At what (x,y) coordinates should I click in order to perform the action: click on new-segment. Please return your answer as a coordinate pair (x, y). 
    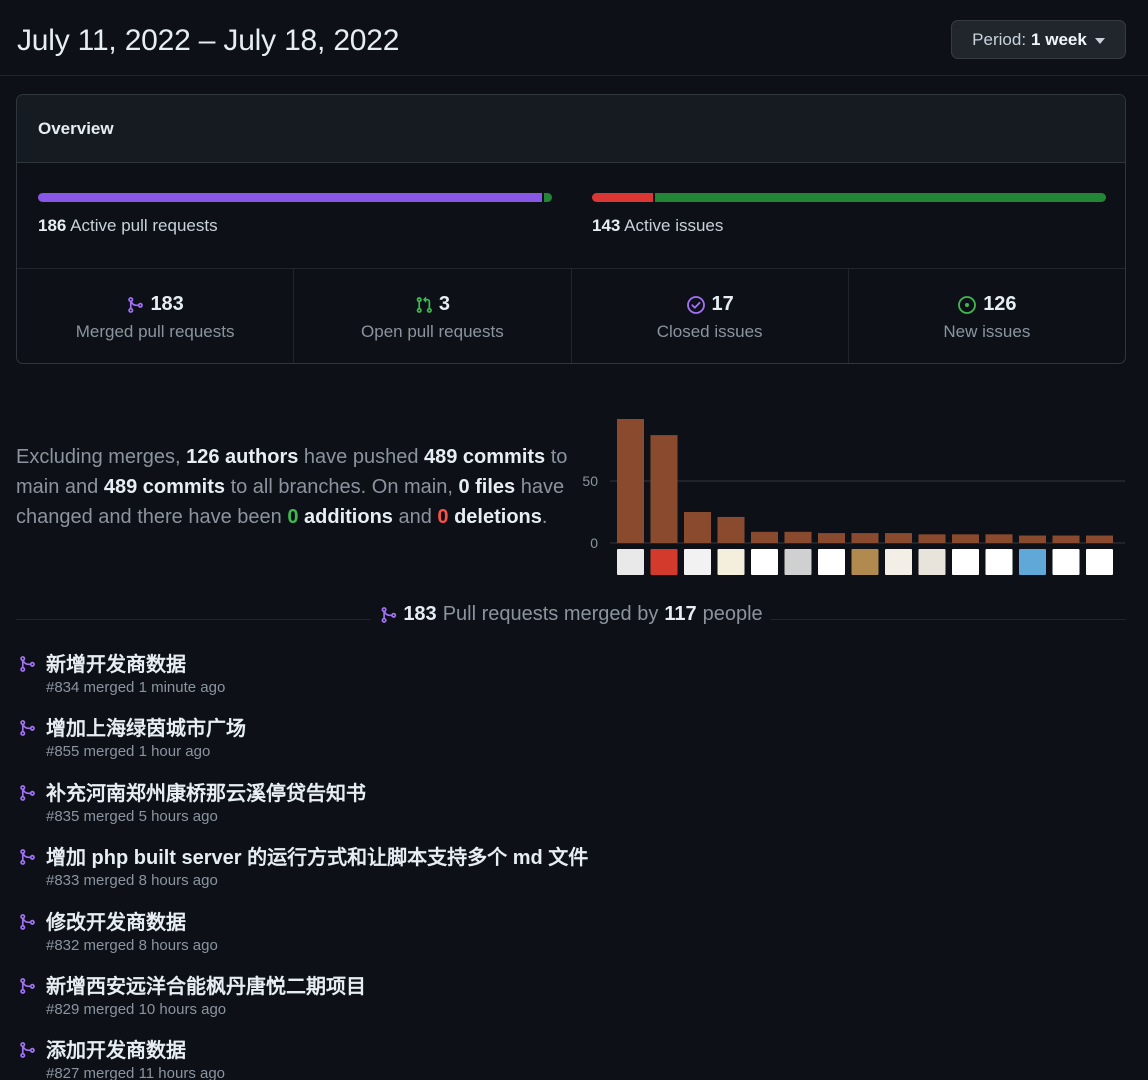
    Looking at the image, I should click on (880, 197).